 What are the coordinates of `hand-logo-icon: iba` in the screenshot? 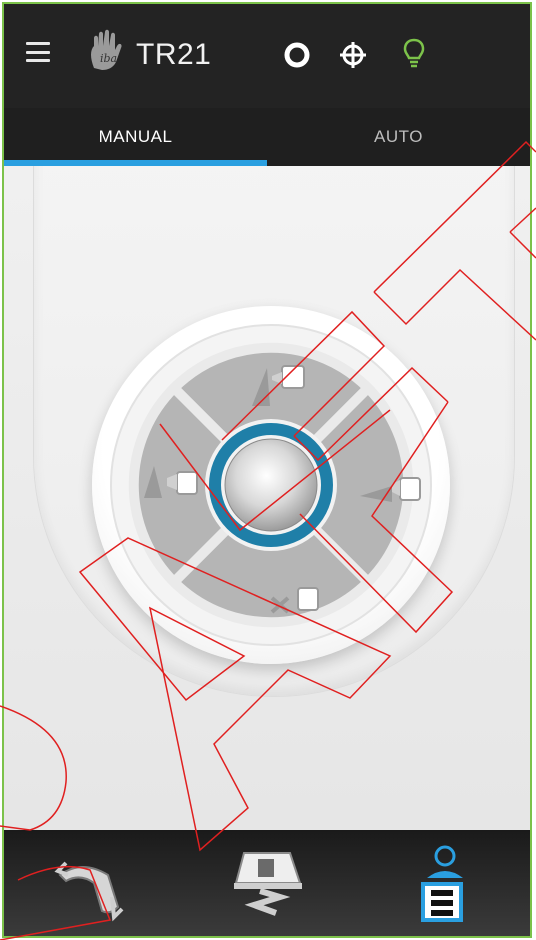 It's located at (106, 49).